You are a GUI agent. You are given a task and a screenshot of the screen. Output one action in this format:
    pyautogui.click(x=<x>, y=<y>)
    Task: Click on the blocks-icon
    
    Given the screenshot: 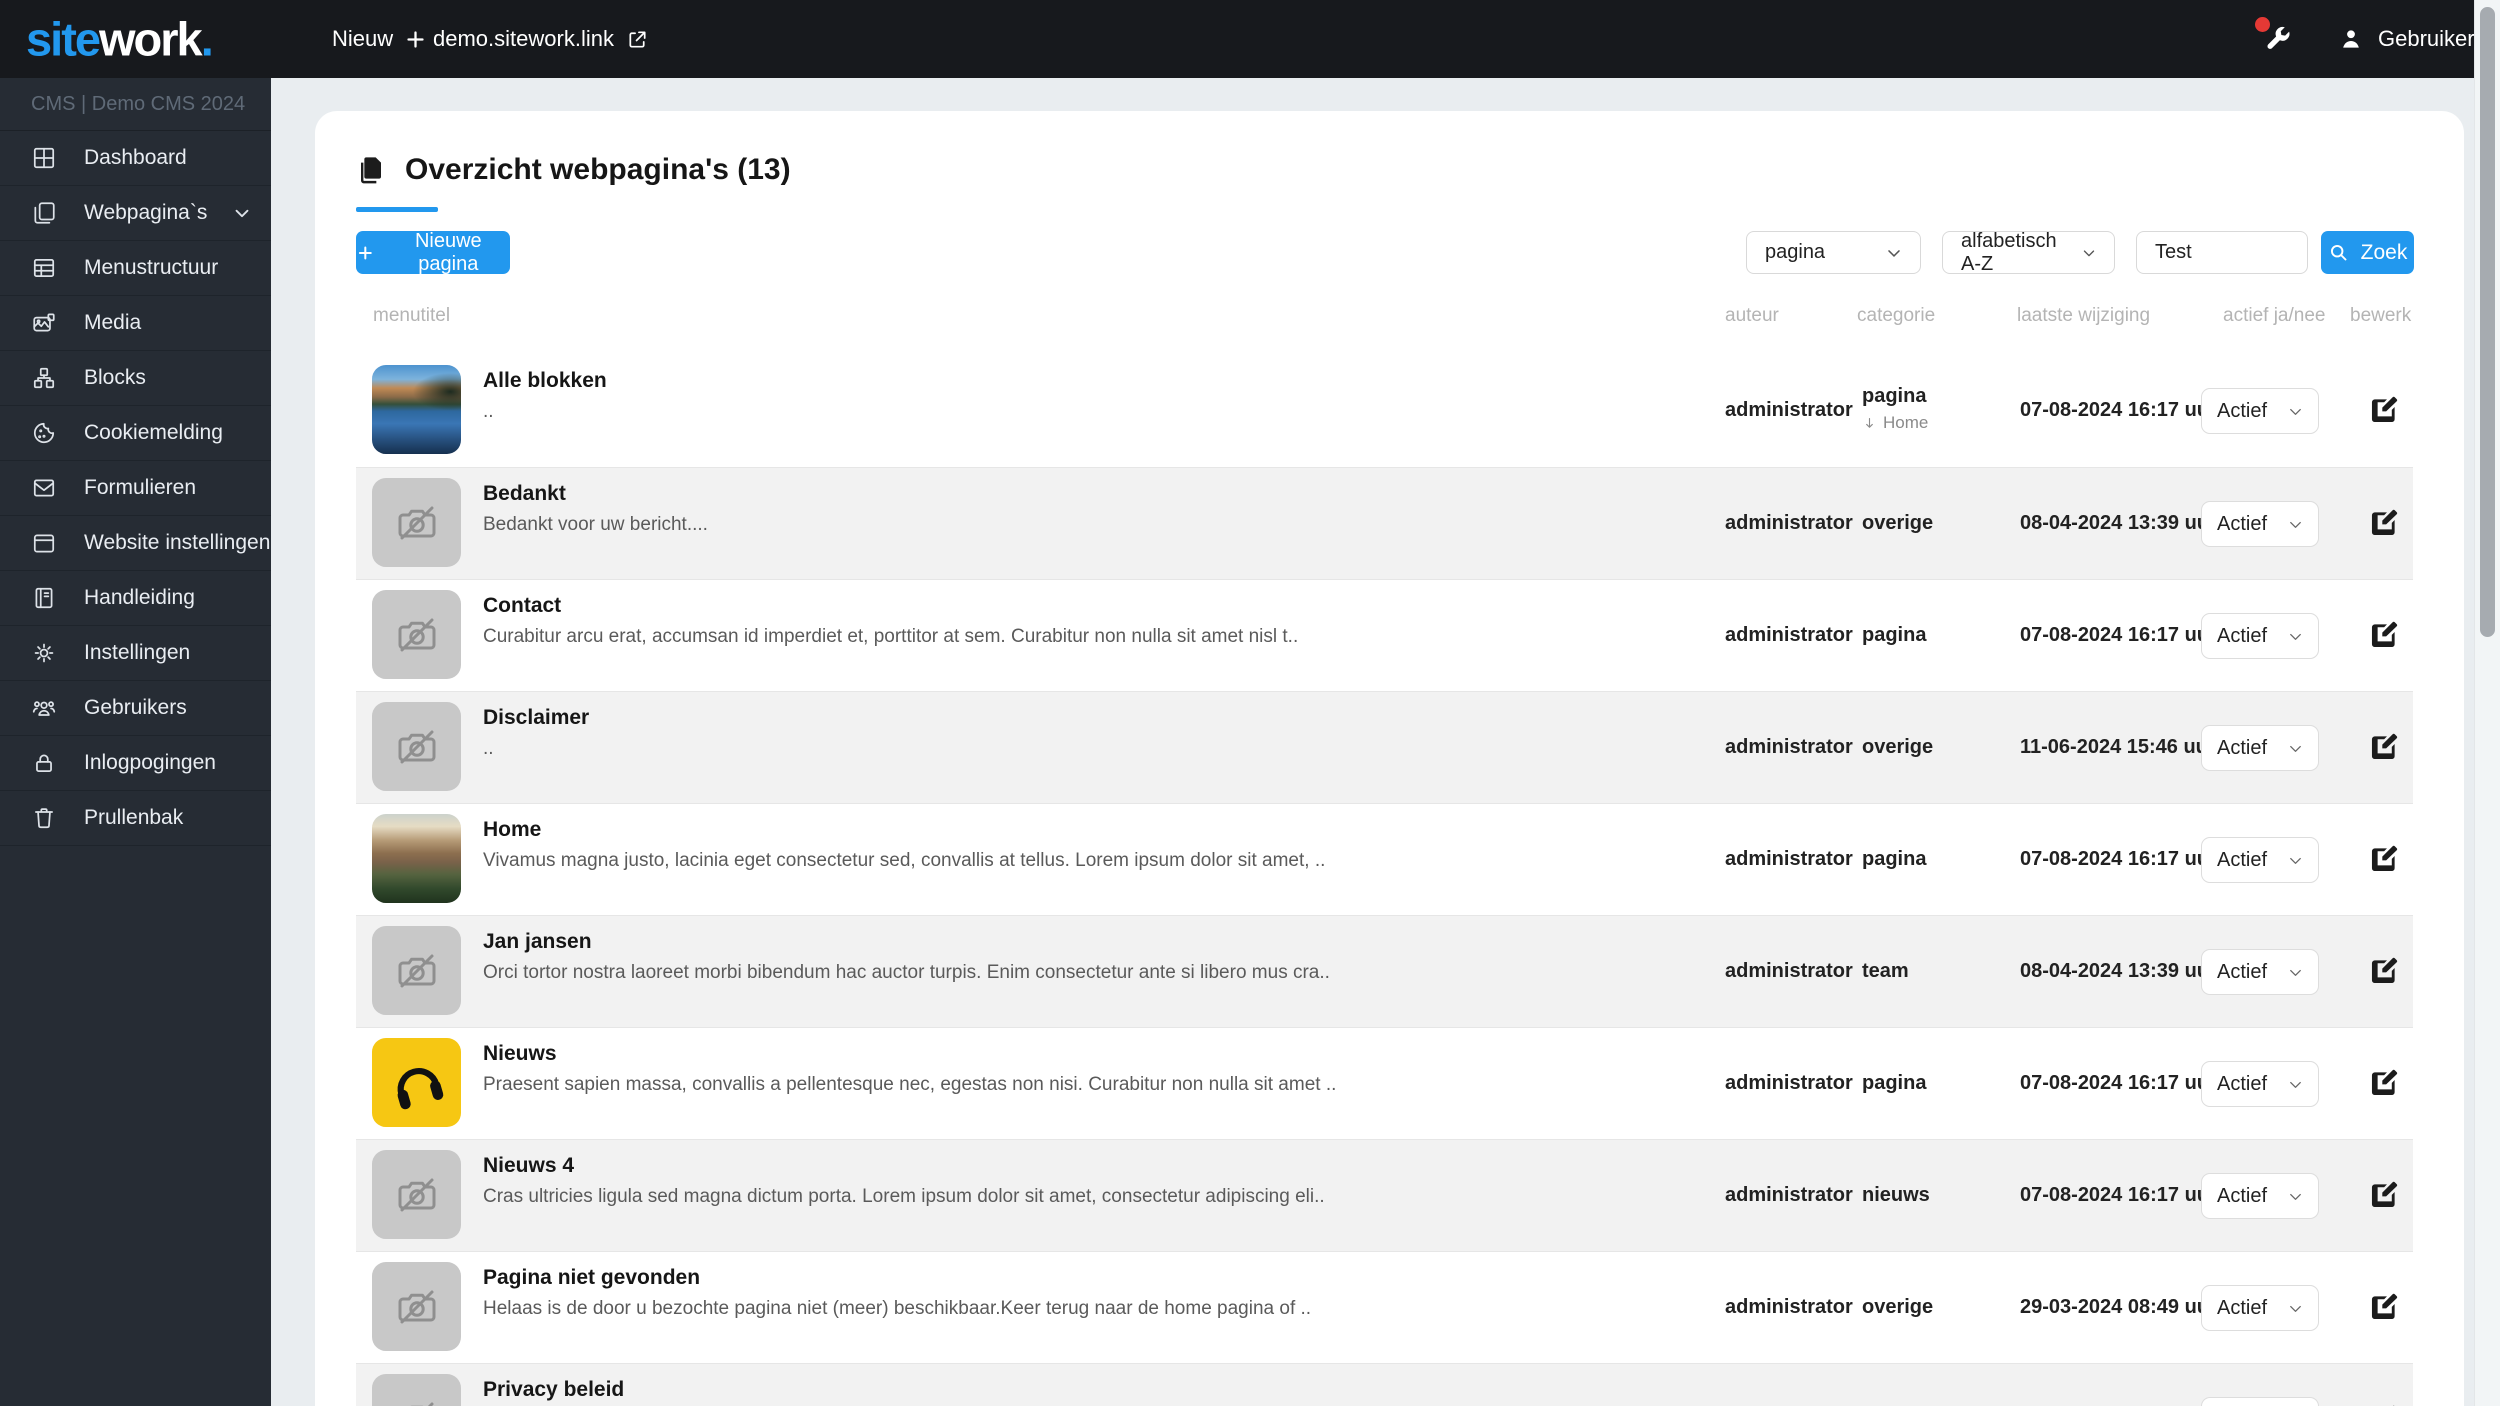 What is the action you would take?
    pyautogui.click(x=44, y=378)
    